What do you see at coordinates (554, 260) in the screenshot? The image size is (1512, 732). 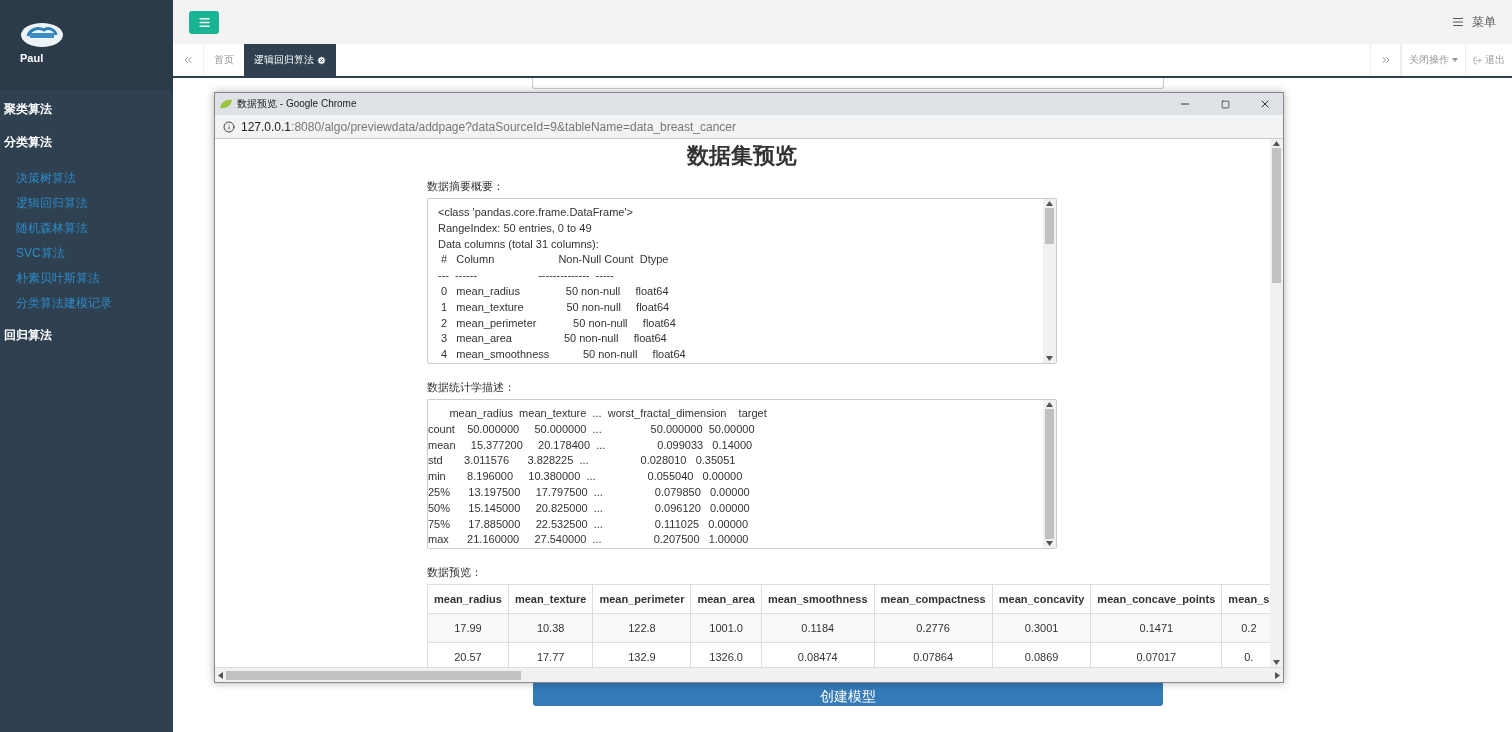 I see `summary-line: # Column Non-Null Count Dtype` at bounding box center [554, 260].